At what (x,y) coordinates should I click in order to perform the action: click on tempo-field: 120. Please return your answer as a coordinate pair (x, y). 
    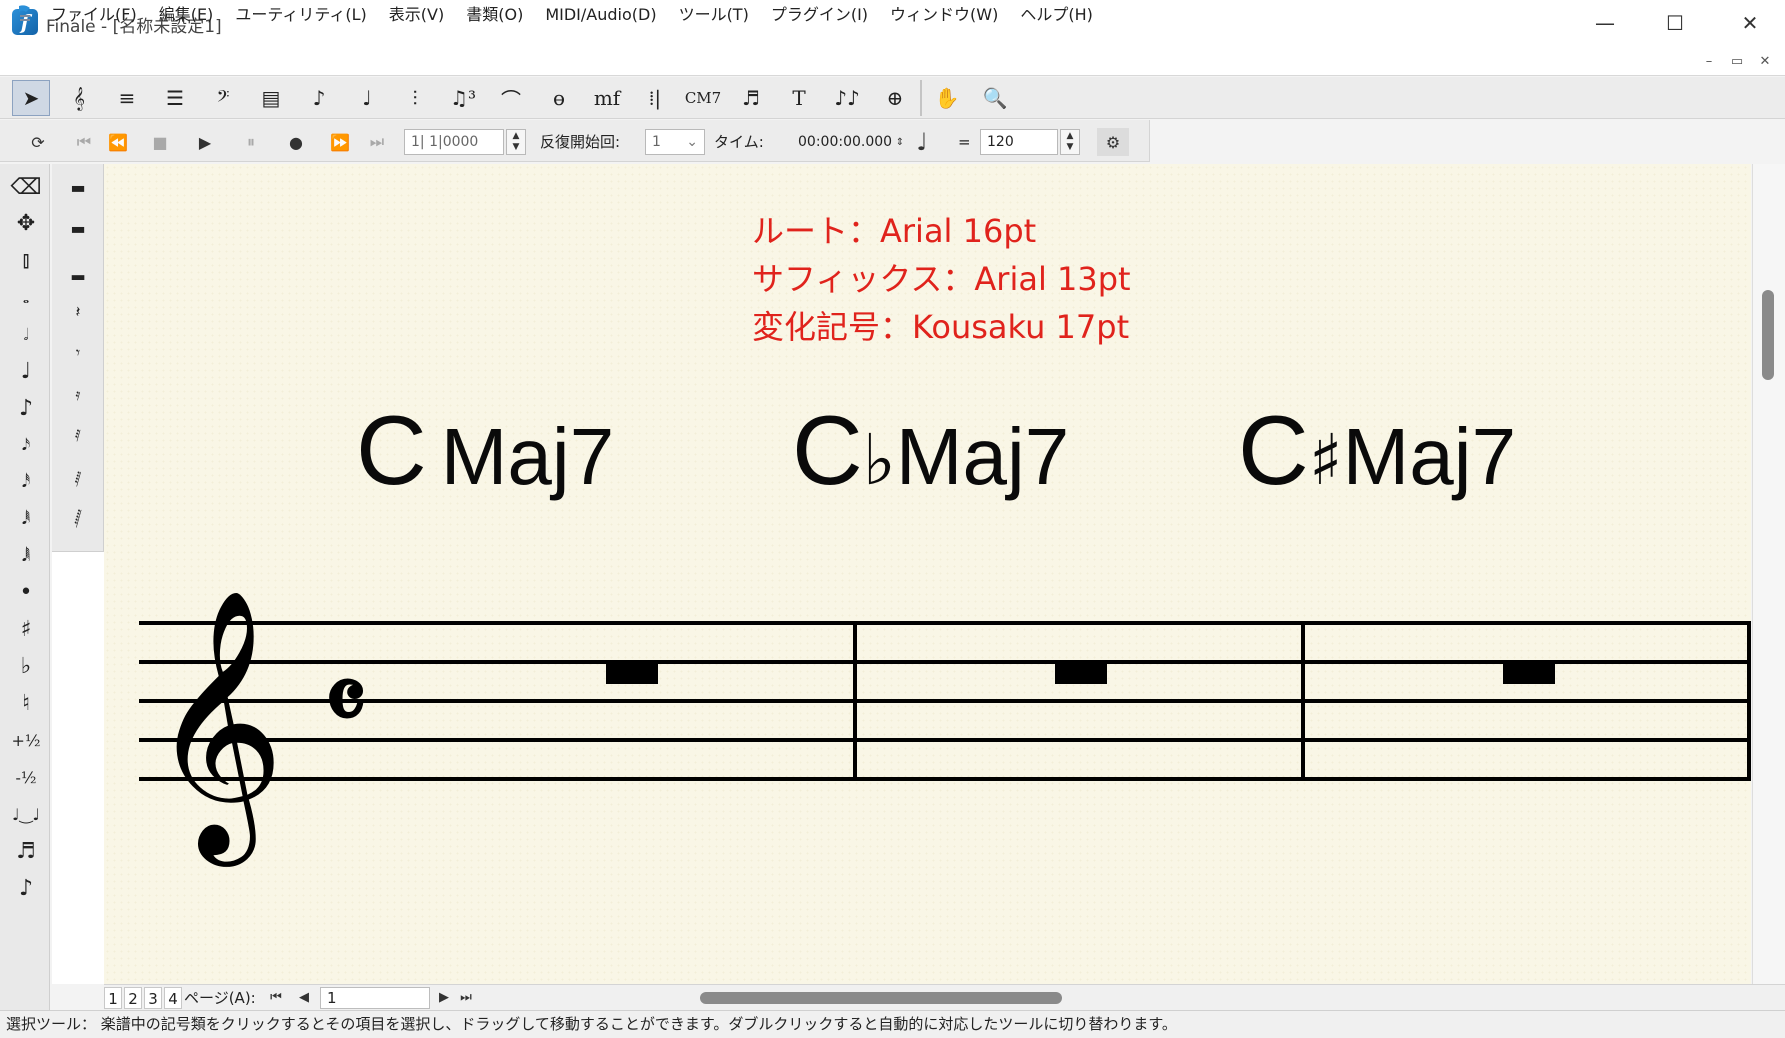
    Looking at the image, I should click on (1019, 142).